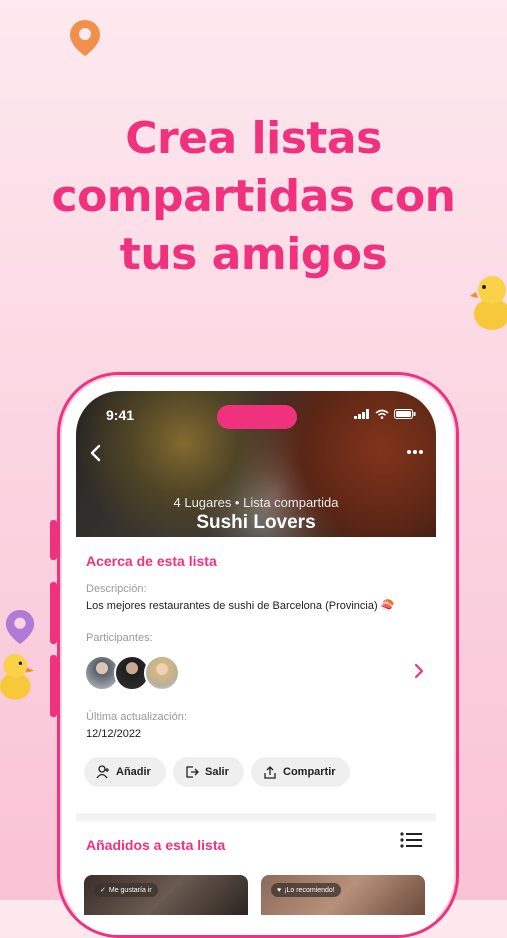  What do you see at coordinates (361, 414) in the screenshot?
I see `signal-icon` at bounding box center [361, 414].